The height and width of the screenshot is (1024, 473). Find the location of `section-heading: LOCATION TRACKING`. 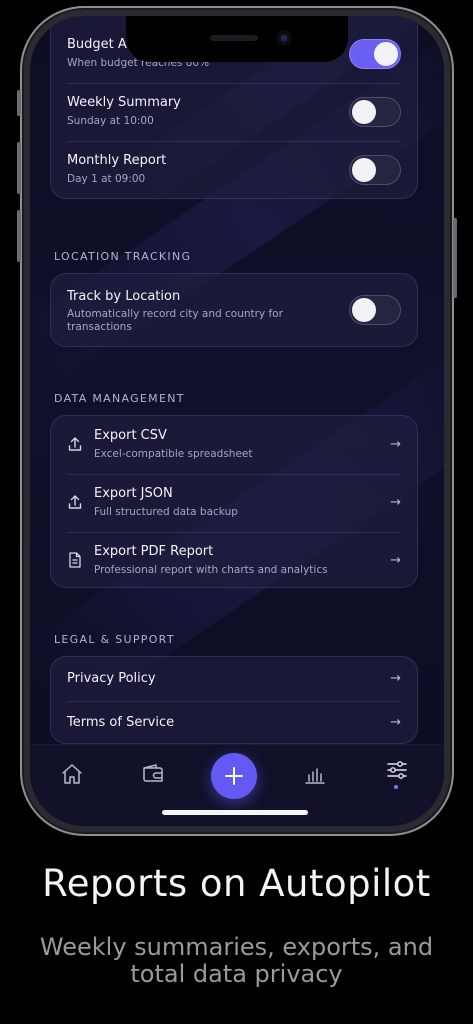

section-heading: LOCATION TRACKING is located at coordinates (123, 256).